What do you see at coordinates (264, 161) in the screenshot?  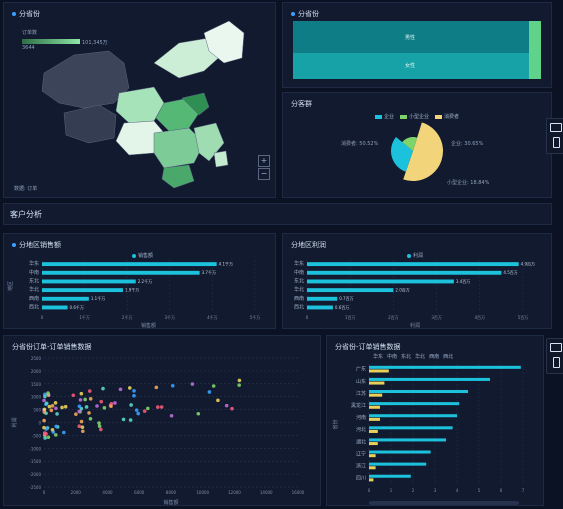 I see `map-zoom-in-button: +` at bounding box center [264, 161].